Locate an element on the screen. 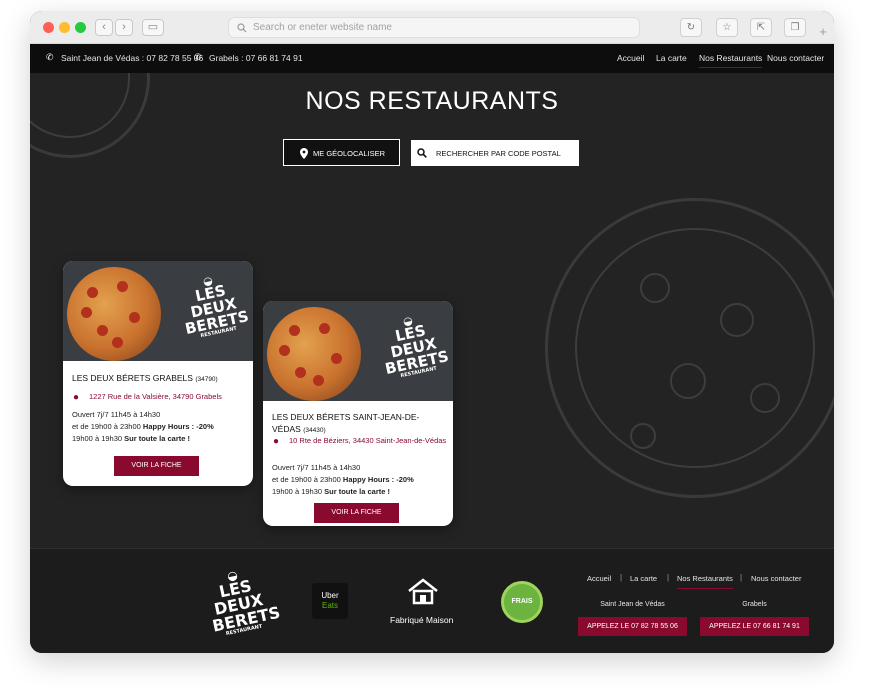  tabs-icon: ❐ is located at coordinates (795, 27).